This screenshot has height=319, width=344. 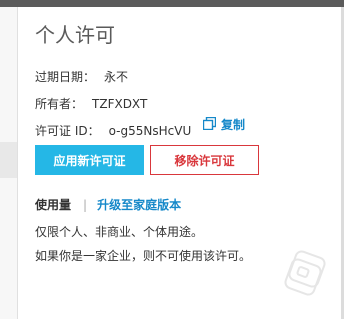 What do you see at coordinates (89, 160) in the screenshot?
I see `apply-new-license-button: 应用新许可证` at bounding box center [89, 160].